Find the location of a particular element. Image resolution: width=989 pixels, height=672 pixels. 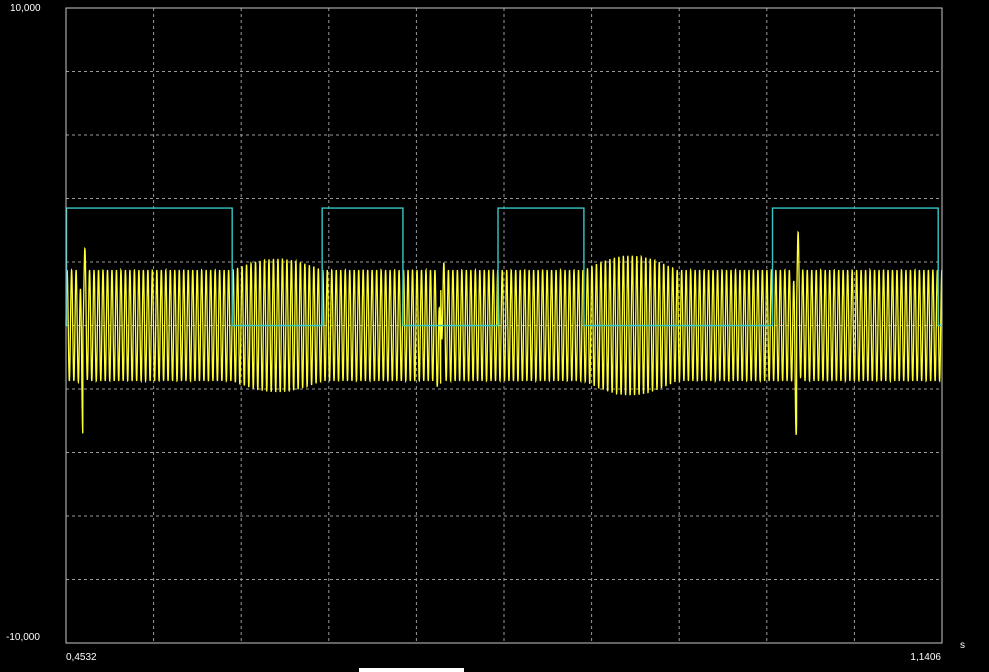

y-axis-min-label: -10,000 is located at coordinates (23, 637).